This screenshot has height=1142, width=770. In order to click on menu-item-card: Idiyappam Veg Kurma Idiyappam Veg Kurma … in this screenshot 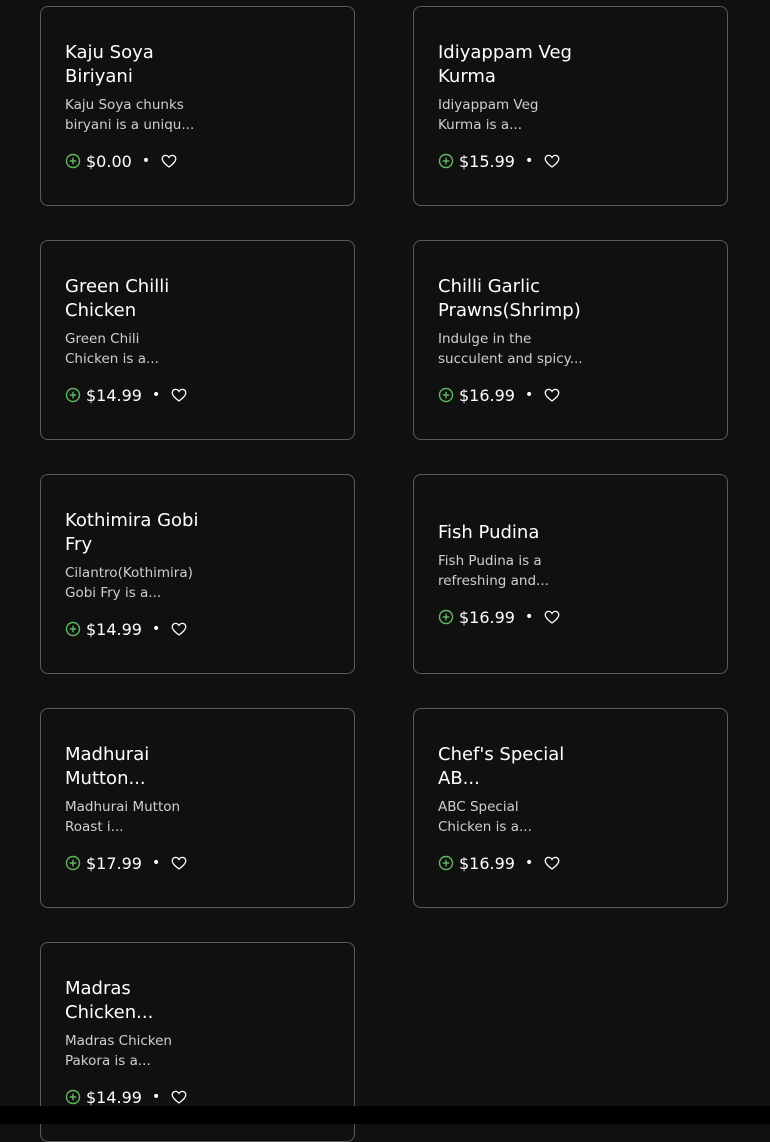, I will do `click(570, 106)`.